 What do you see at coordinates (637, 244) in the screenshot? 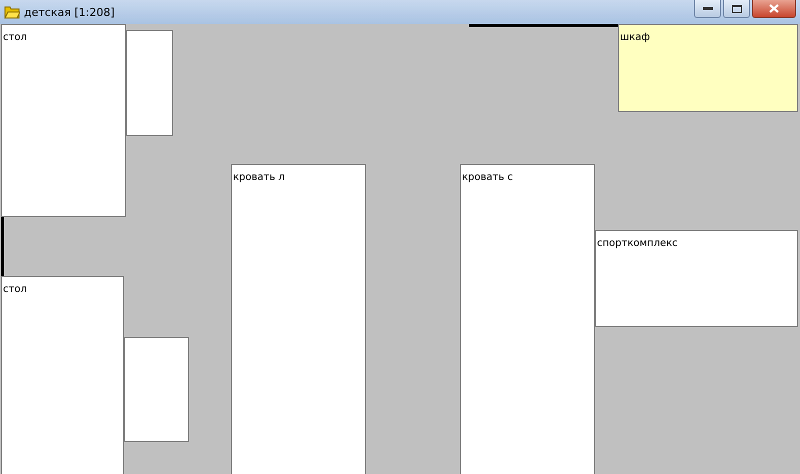
I see `furniture-label: спорткомплекс` at bounding box center [637, 244].